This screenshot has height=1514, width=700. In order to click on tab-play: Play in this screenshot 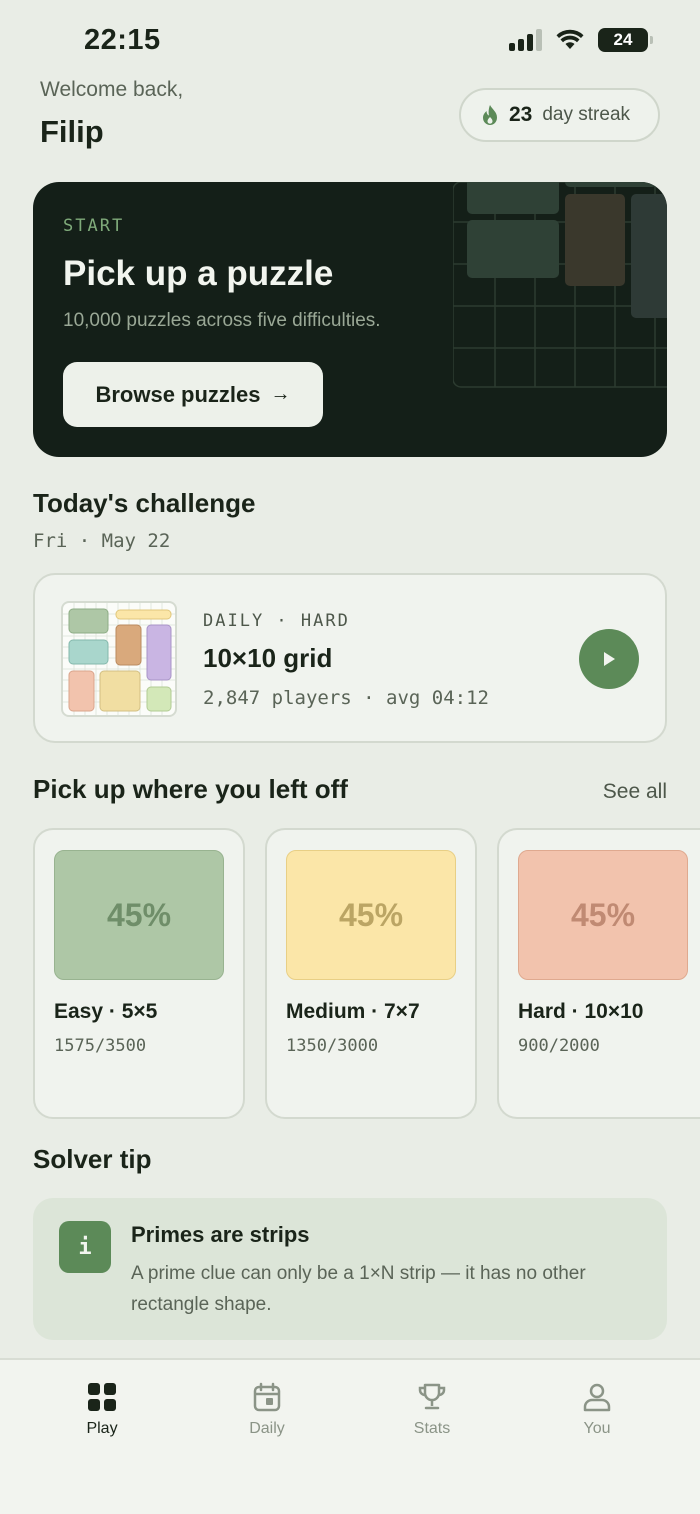, I will do `click(102, 1410)`.